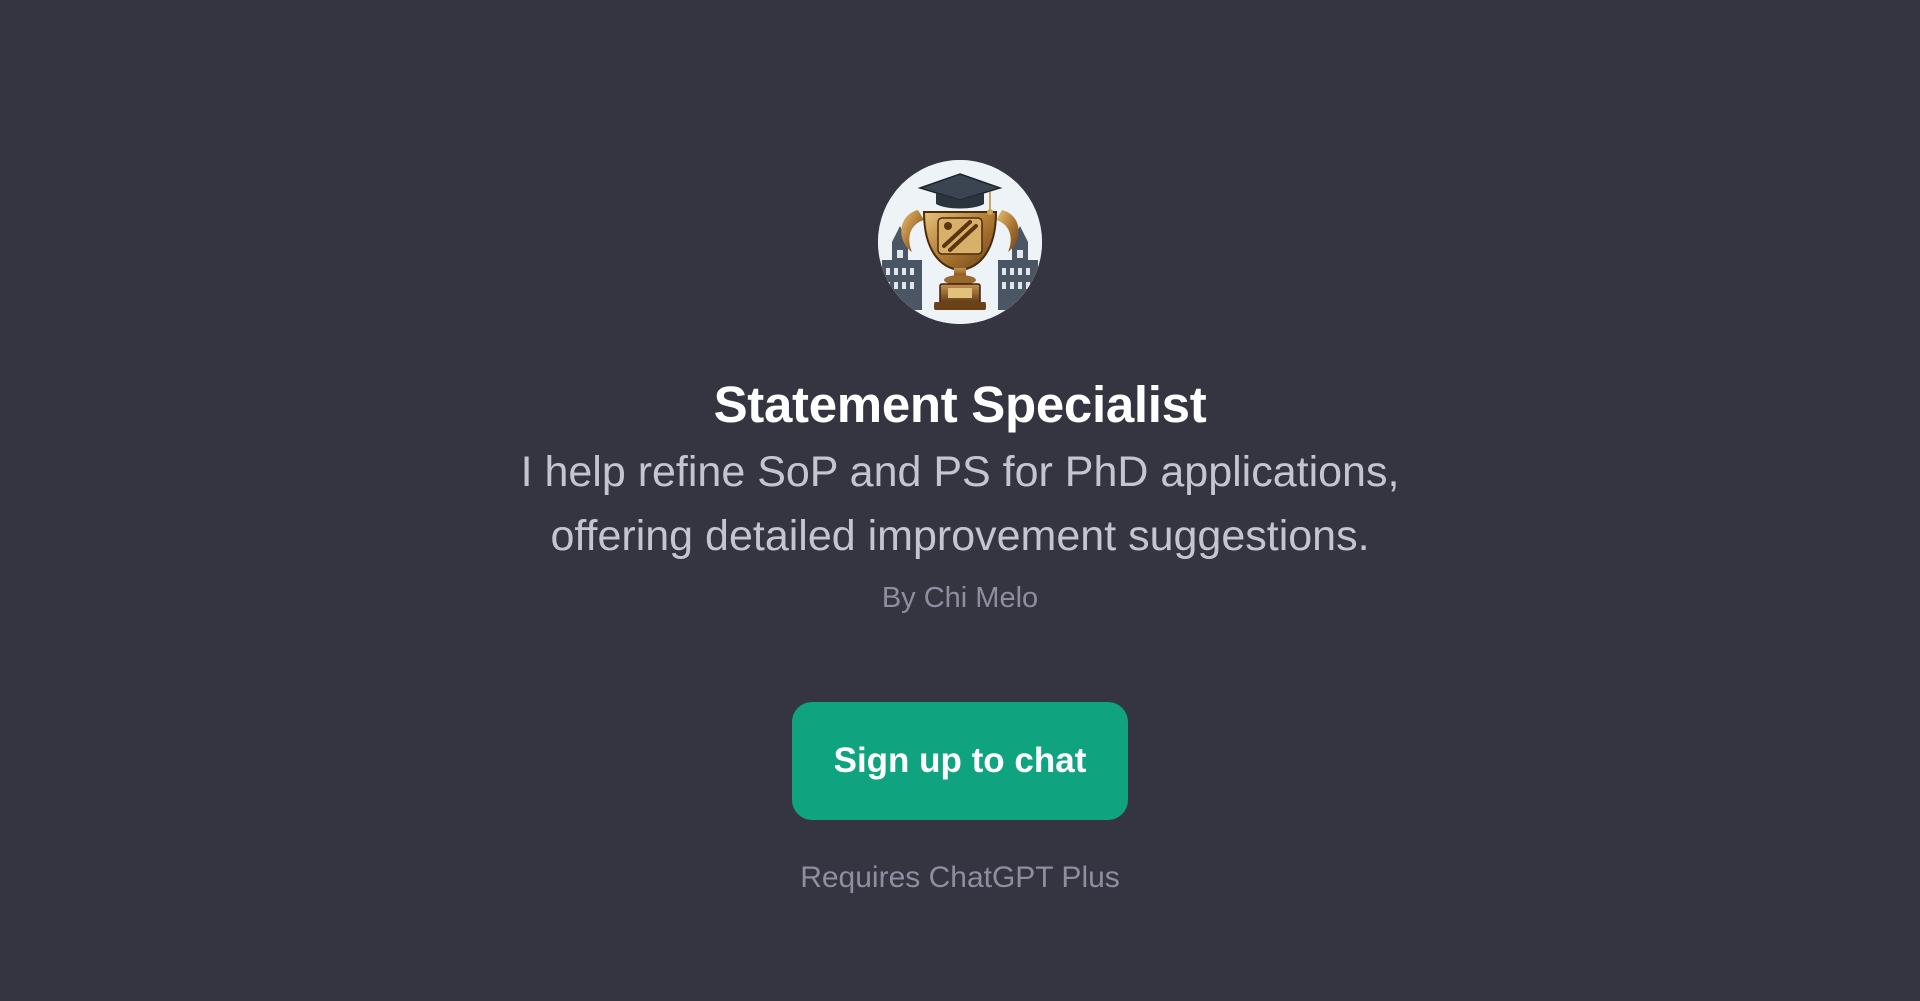  What do you see at coordinates (960, 761) in the screenshot?
I see `sign-up-to-chat-button: Sign up to chat` at bounding box center [960, 761].